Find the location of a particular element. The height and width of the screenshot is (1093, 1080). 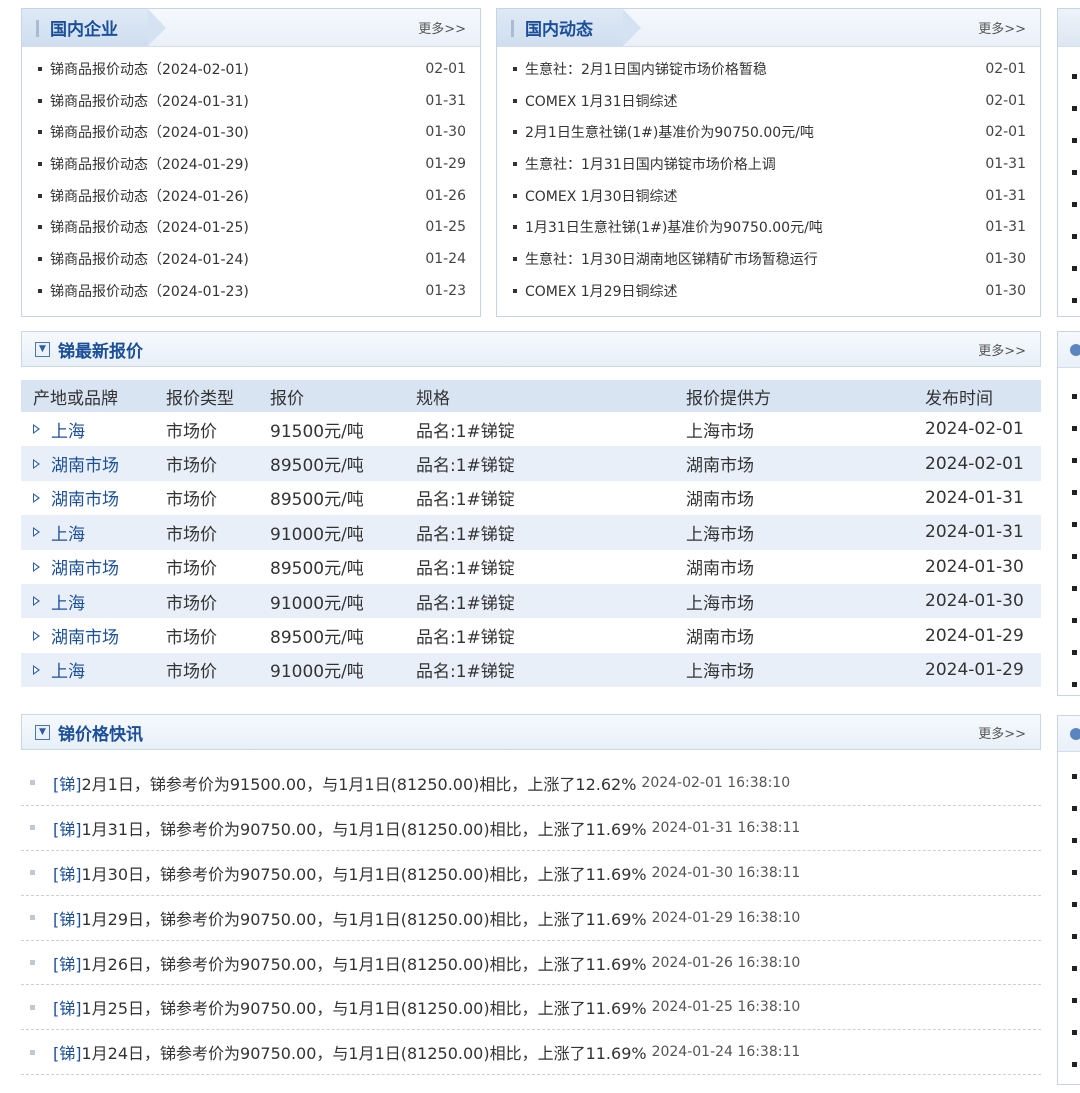

download-box-icon: ▼ is located at coordinates (42, 349).